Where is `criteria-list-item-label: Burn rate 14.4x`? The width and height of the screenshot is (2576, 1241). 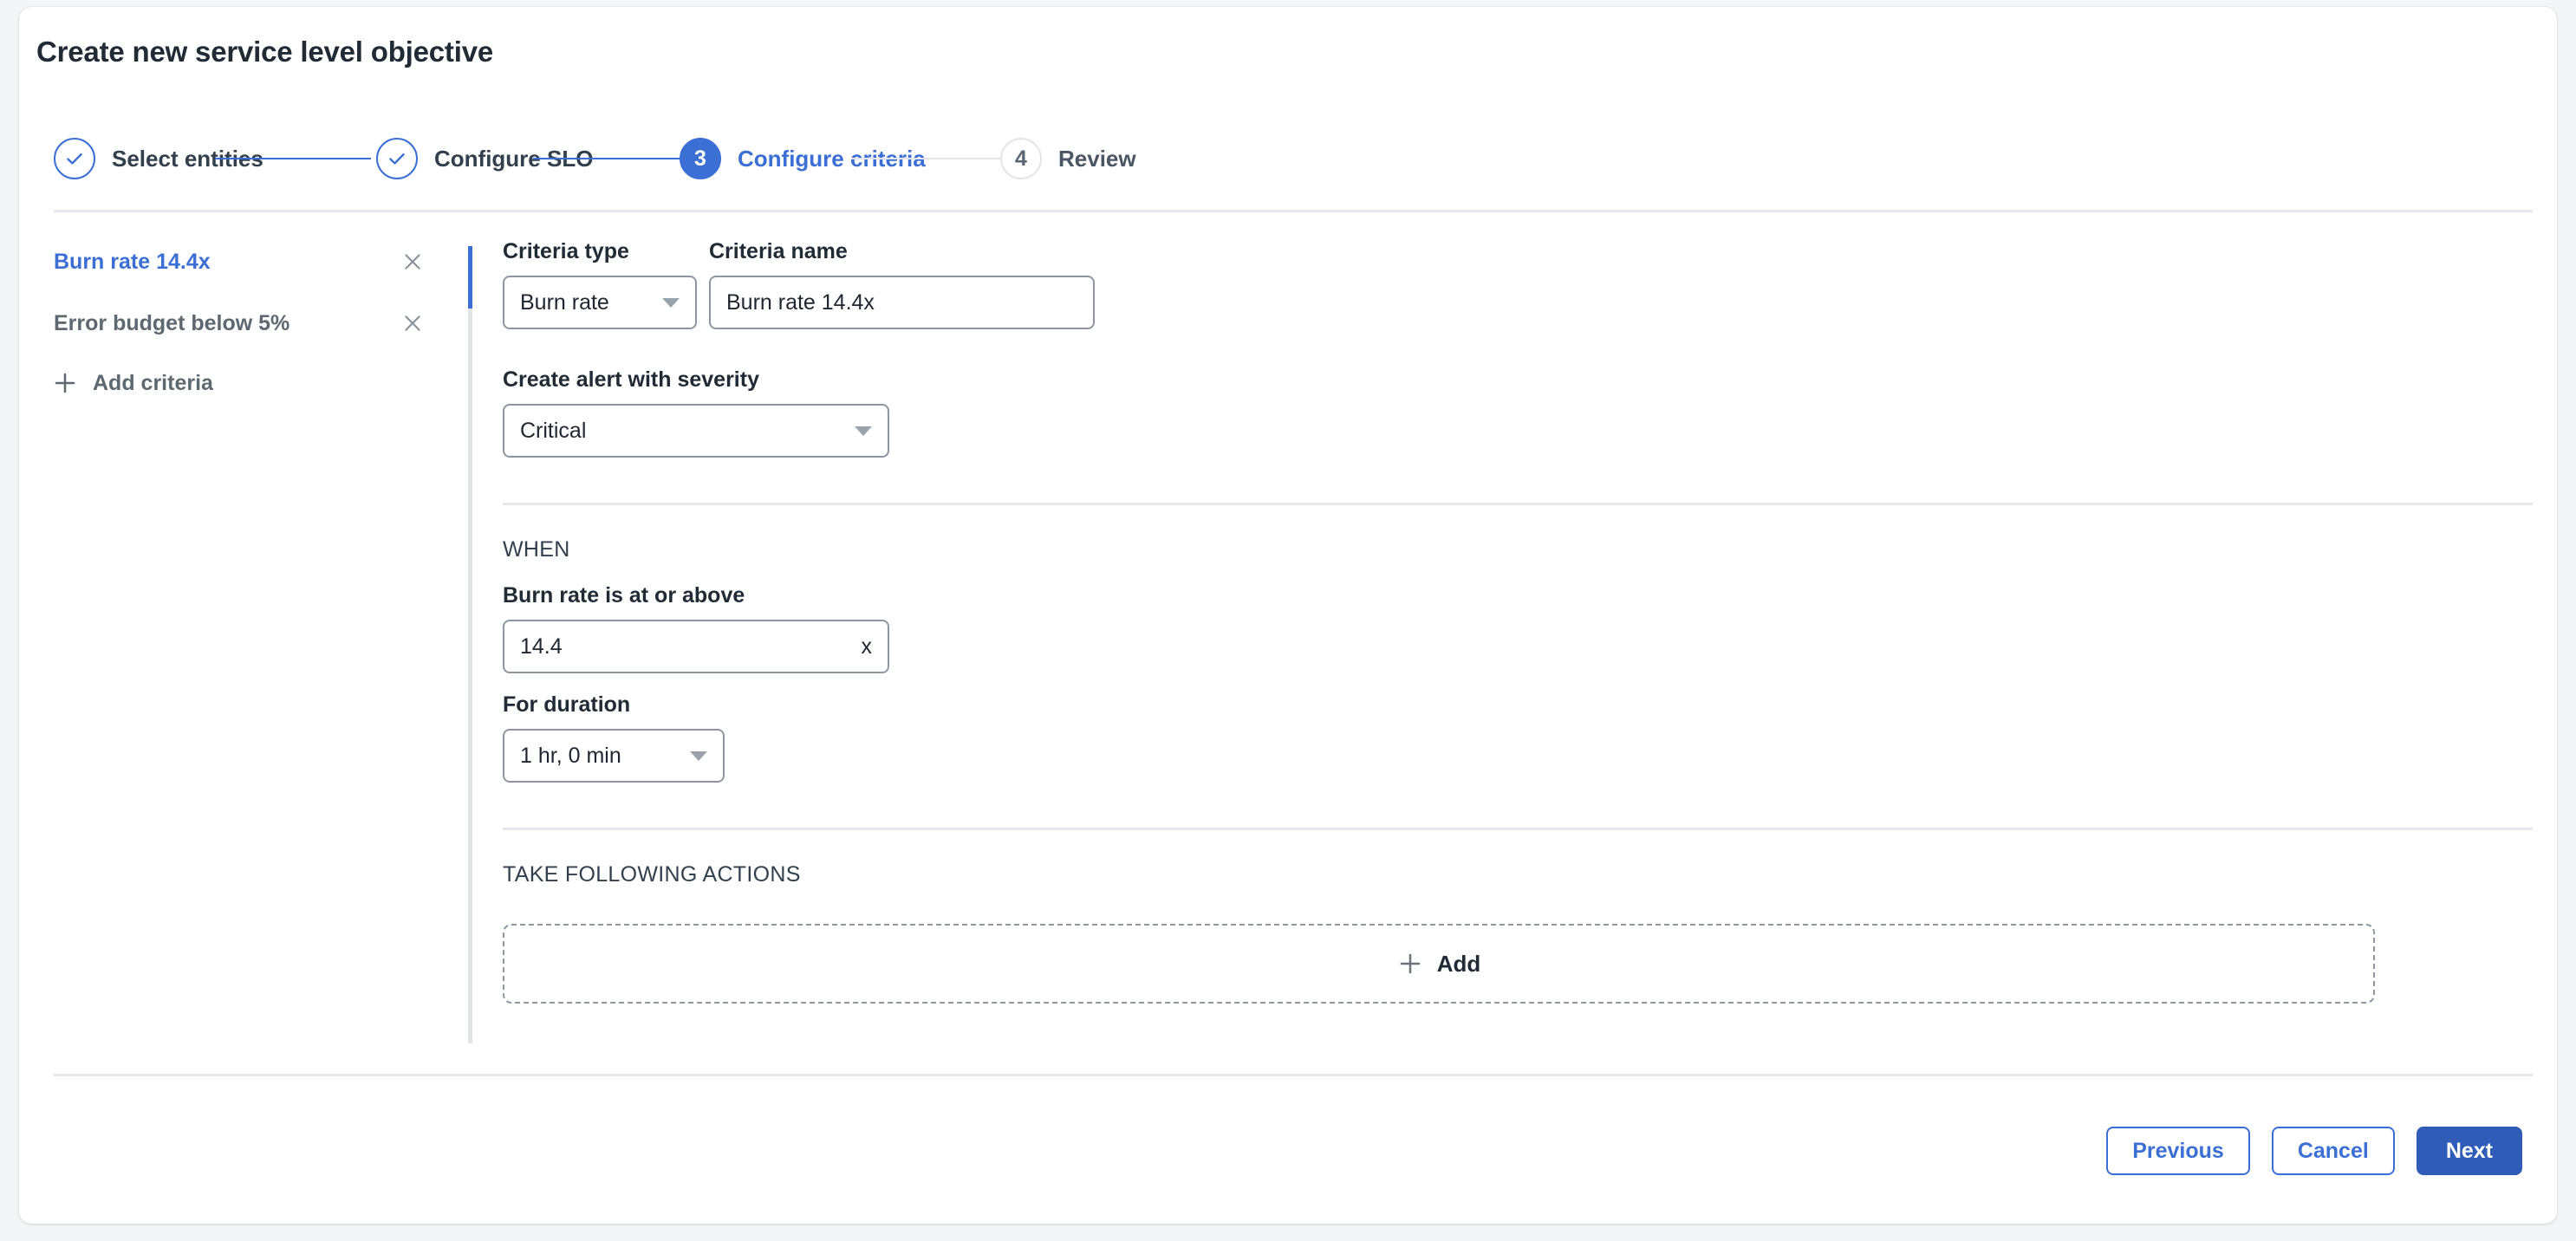
criteria-list-item-label: Burn rate 14.4x is located at coordinates (132, 261).